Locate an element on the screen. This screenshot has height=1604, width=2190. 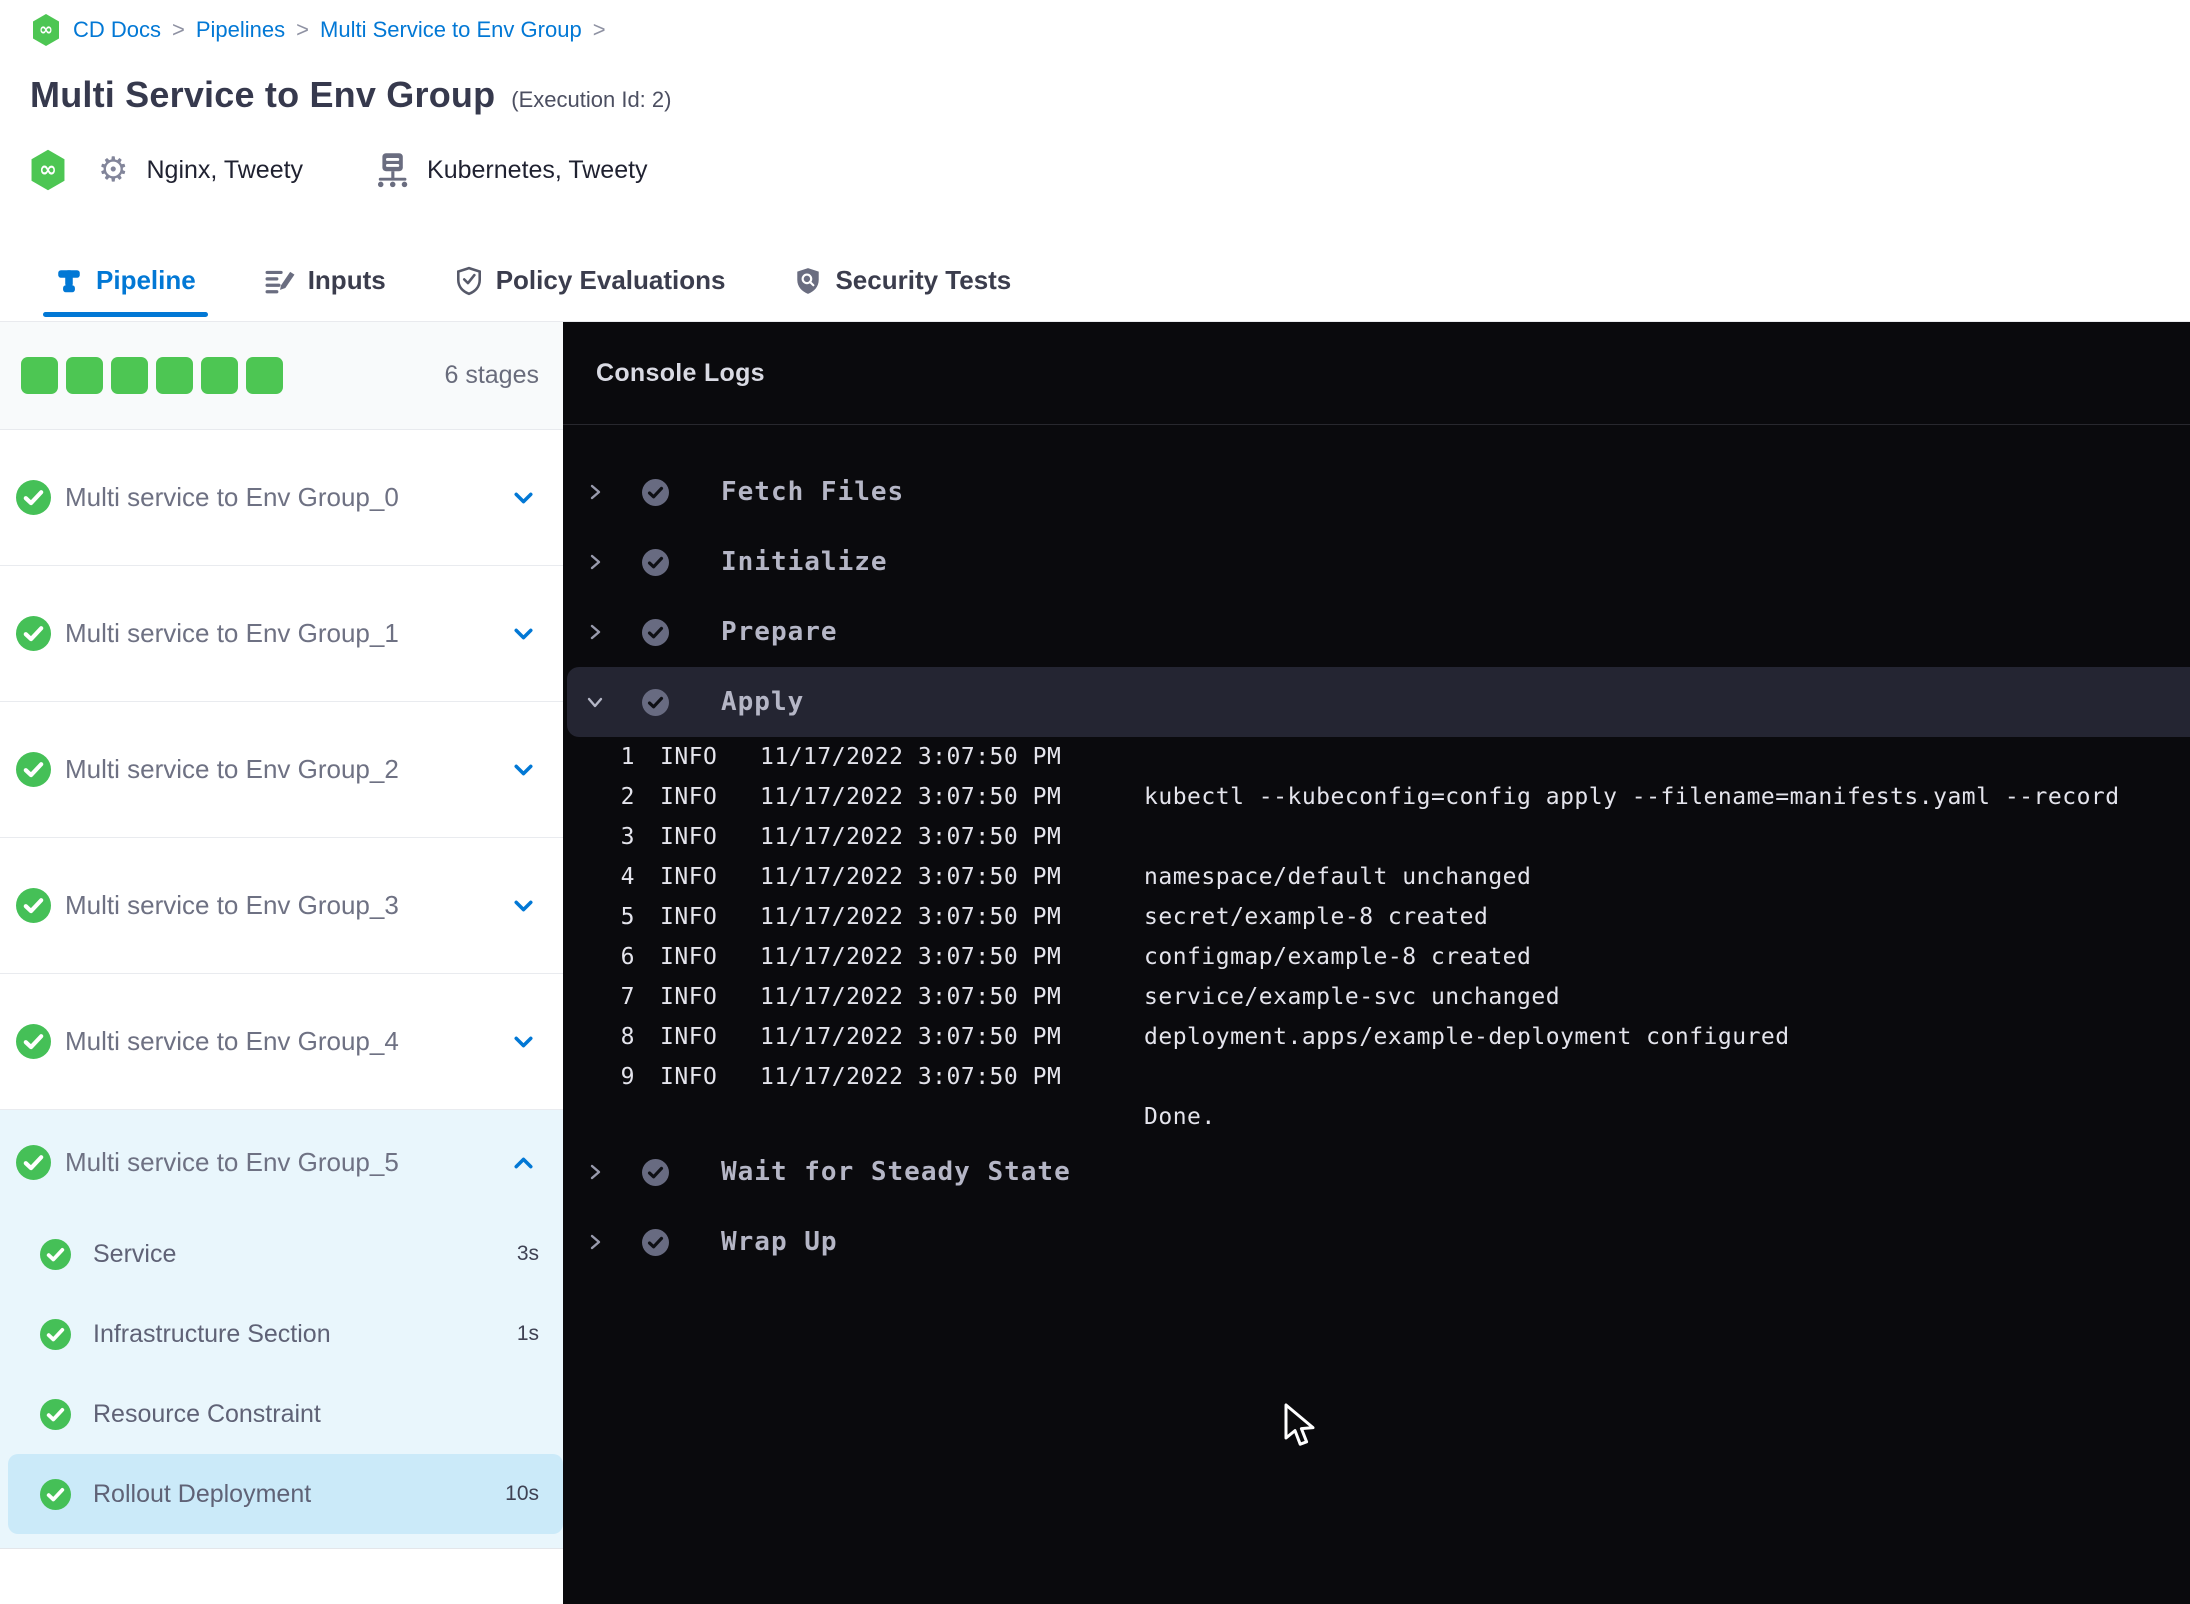
console-step-wait-steady-state: Wait for Steady State is located at coordinates (1376, 1172).